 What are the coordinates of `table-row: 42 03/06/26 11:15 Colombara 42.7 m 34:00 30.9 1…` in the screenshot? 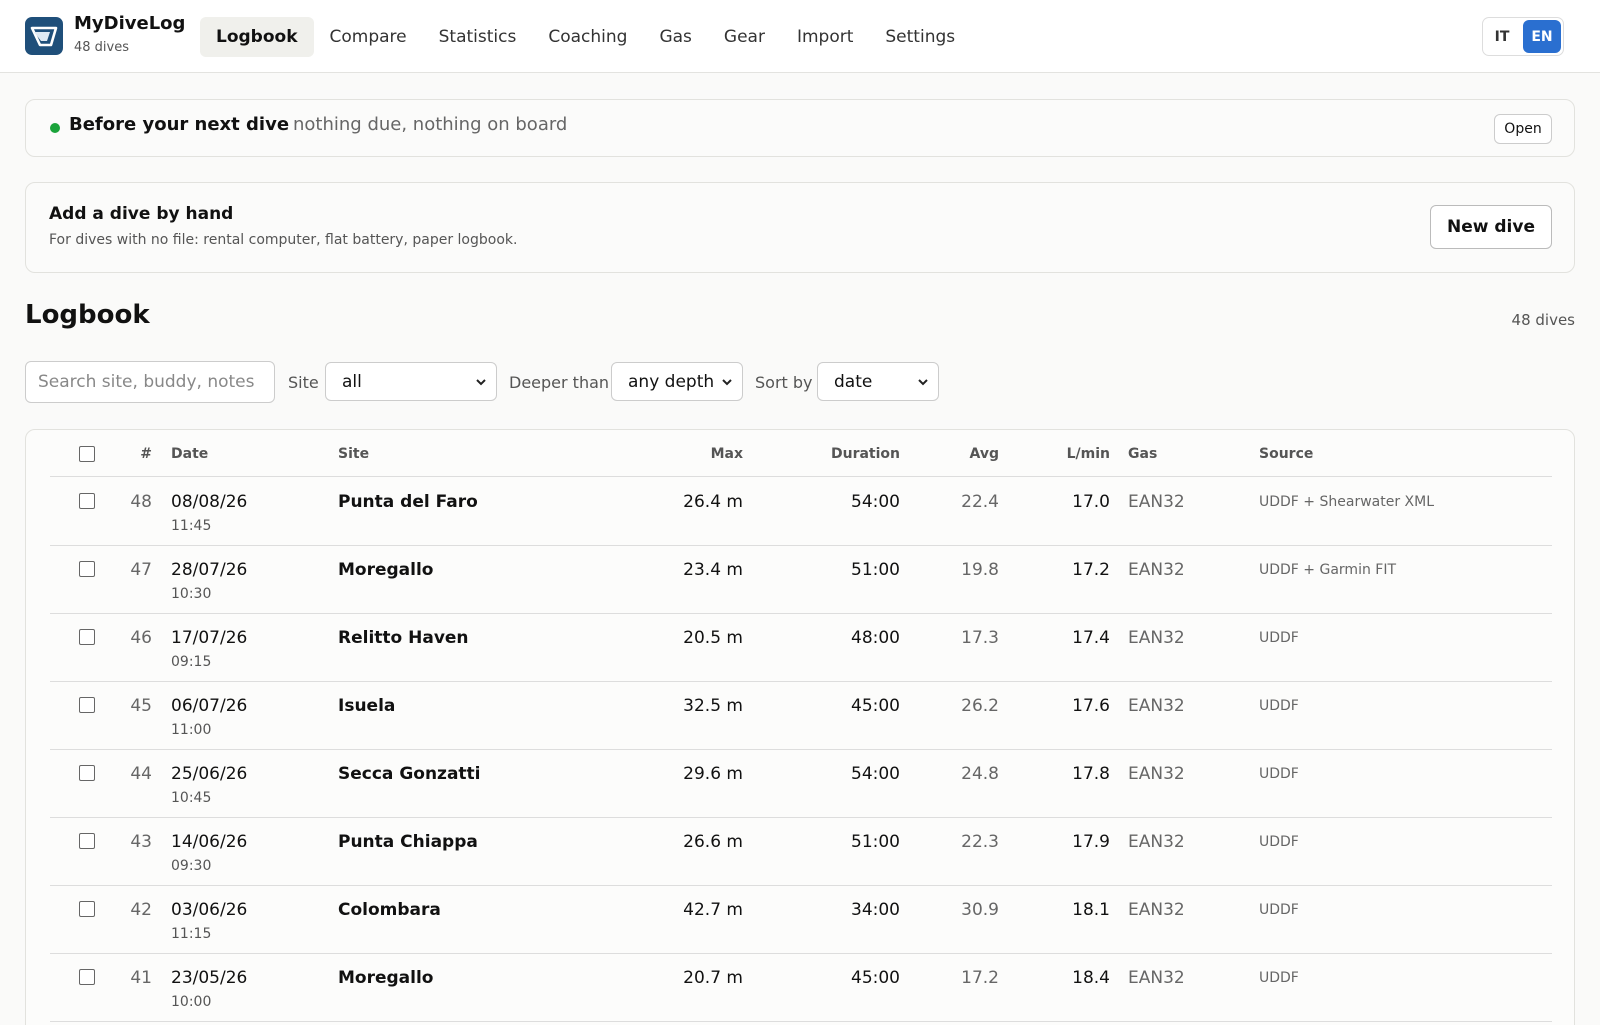 It's located at (801, 920).